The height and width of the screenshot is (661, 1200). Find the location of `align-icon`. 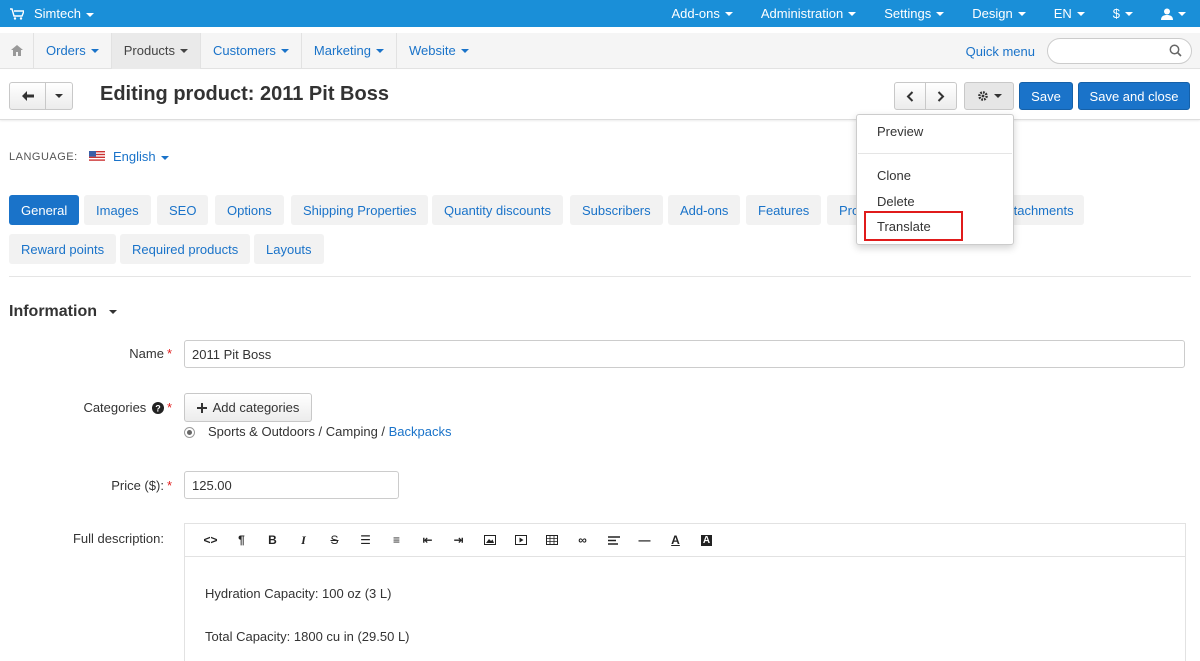

align-icon is located at coordinates (613, 540).